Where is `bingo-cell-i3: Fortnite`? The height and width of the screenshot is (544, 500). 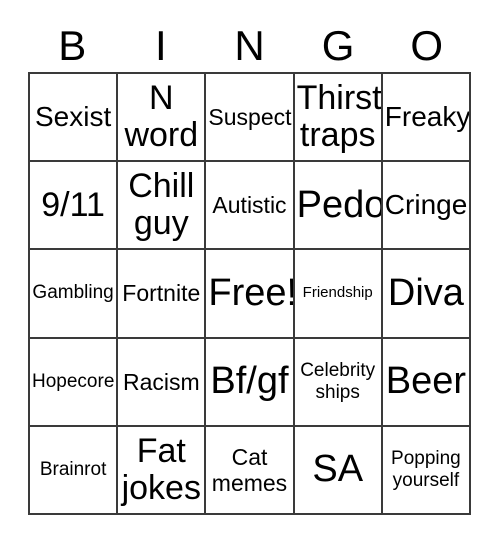 bingo-cell-i3: Fortnite is located at coordinates (162, 294).